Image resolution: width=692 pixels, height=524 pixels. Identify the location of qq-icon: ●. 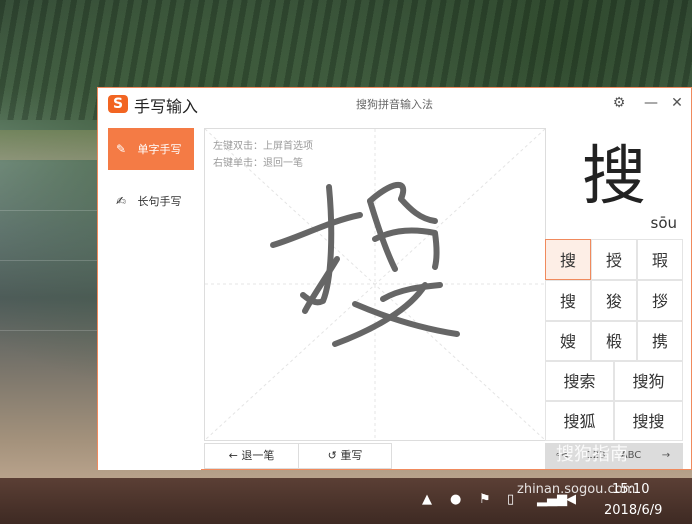
(455, 499).